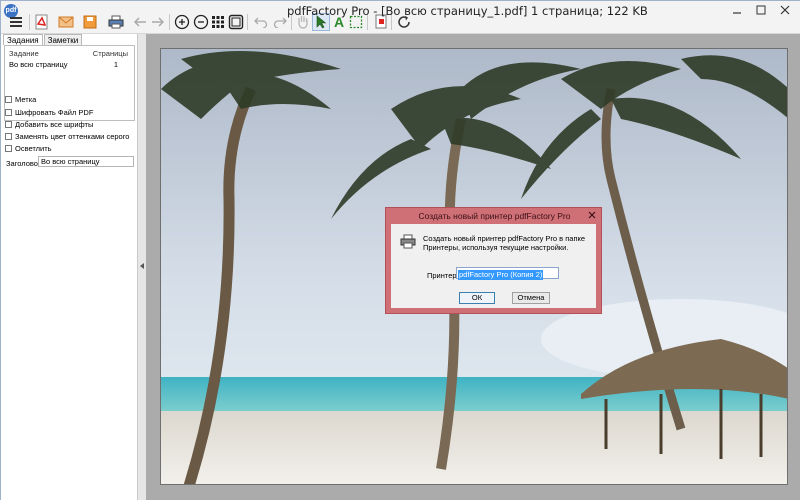 This screenshot has height=500, width=800. What do you see at coordinates (443, 275) in the screenshot?
I see `printer-label: Принтер:` at bounding box center [443, 275].